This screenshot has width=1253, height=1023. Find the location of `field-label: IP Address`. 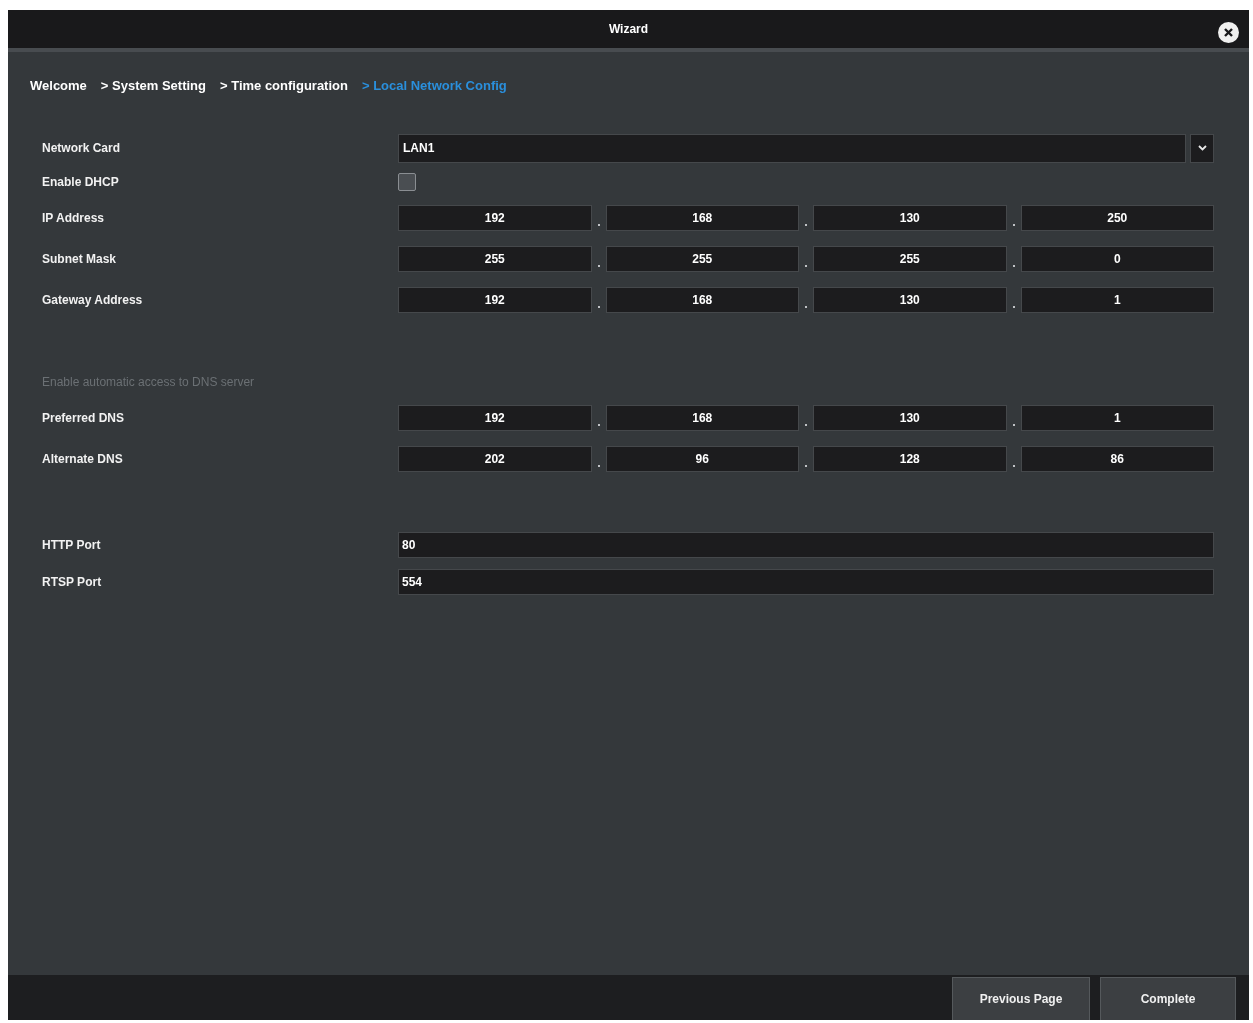

field-label: IP Address is located at coordinates (74, 217).